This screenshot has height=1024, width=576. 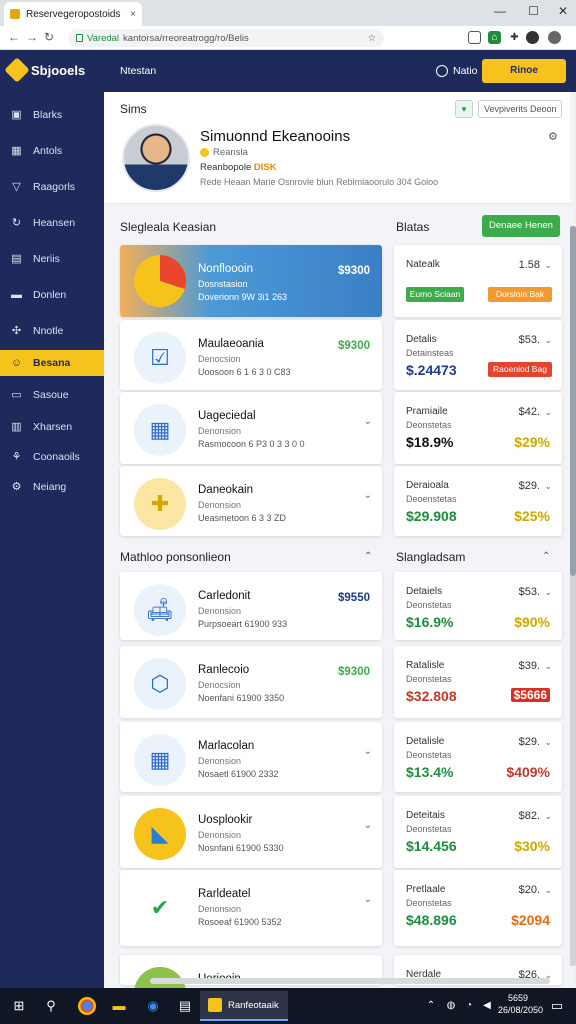 What do you see at coordinates (371, 38) in the screenshot?
I see `bookmark-star-icon: ☆` at bounding box center [371, 38].